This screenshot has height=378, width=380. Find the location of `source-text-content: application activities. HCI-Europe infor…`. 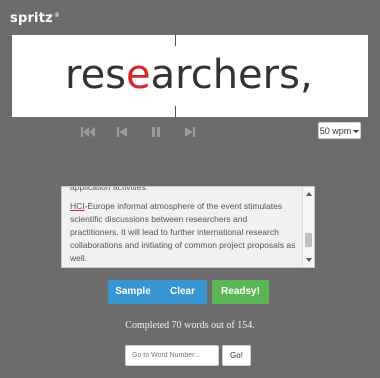

source-text-content: application activities. HCI-Europe infor… is located at coordinates (184, 226).